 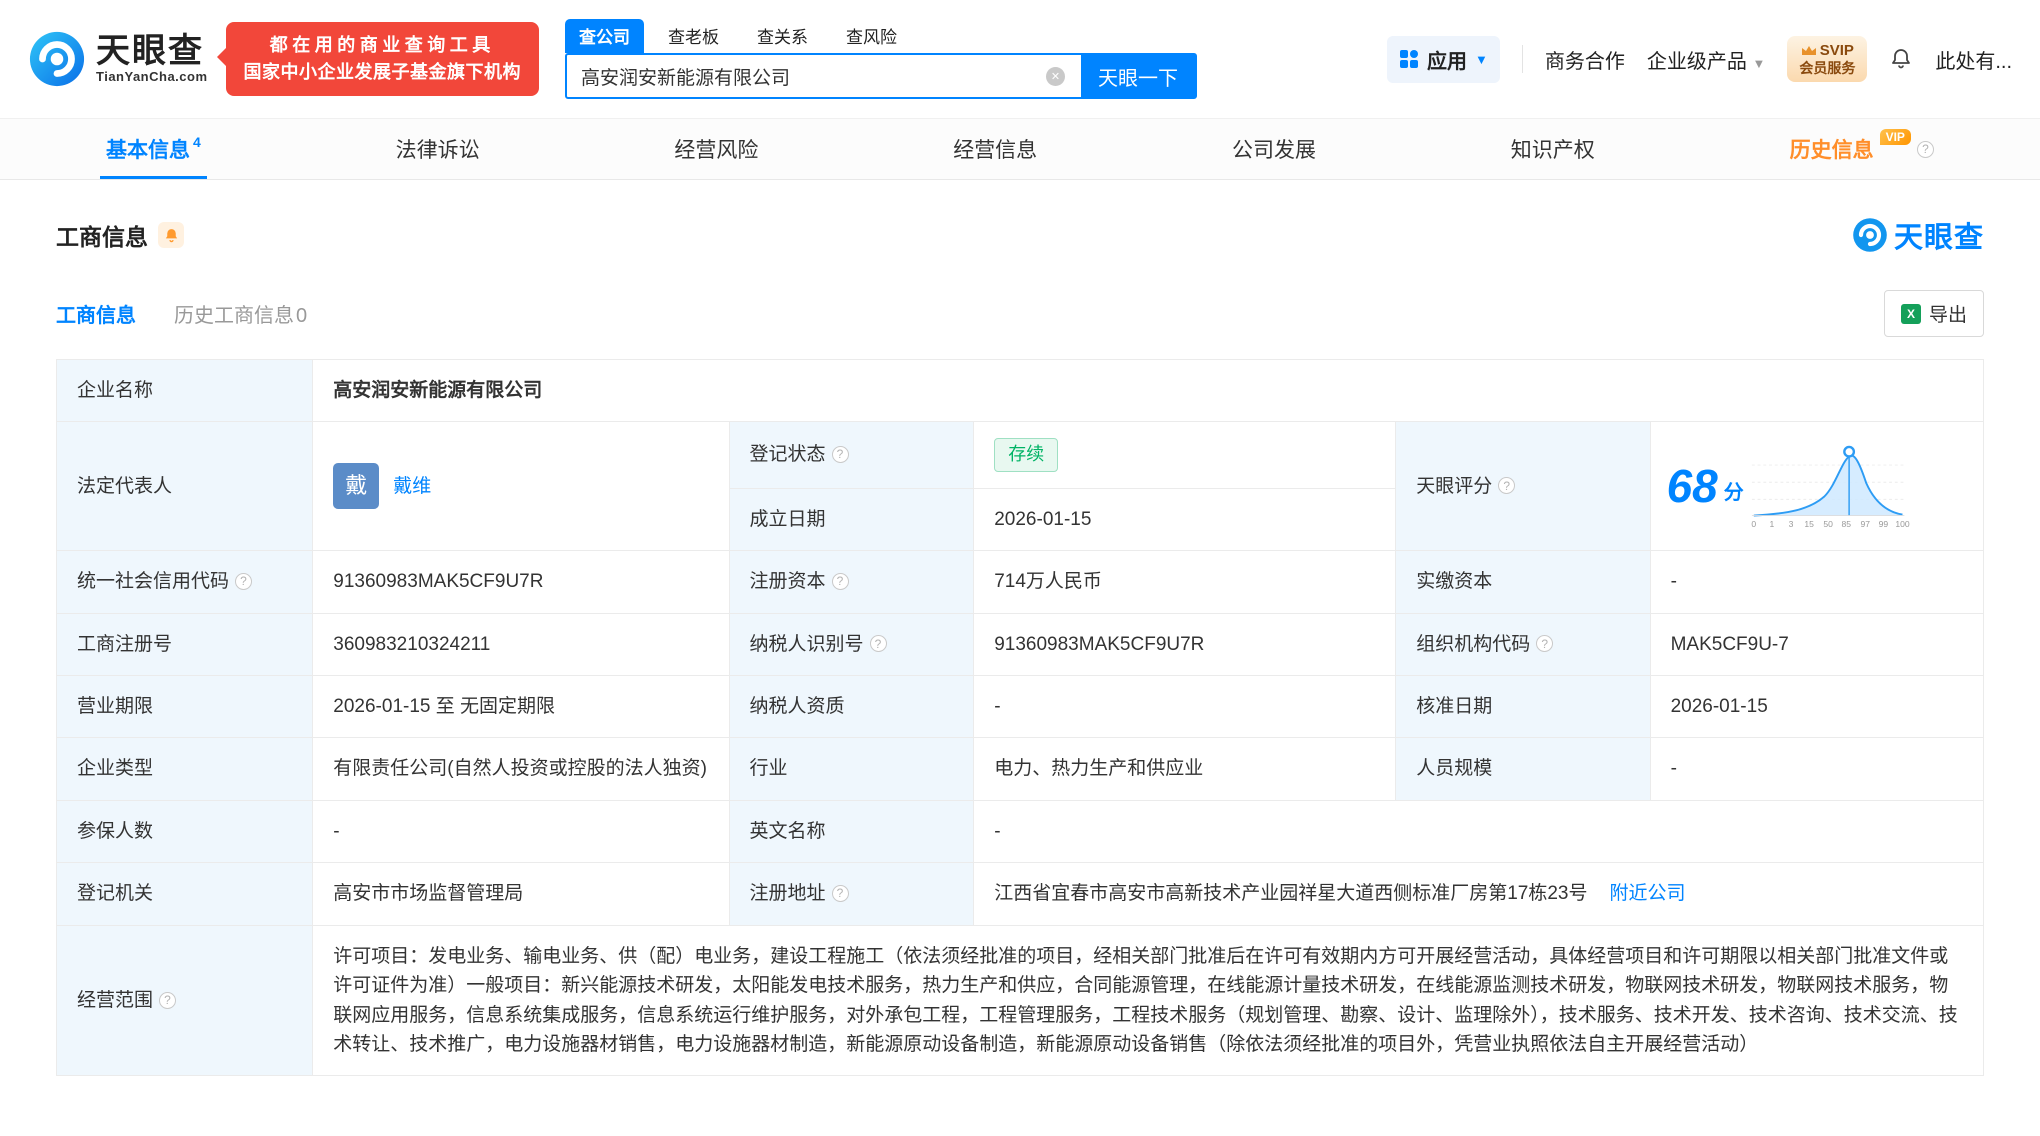 I want to click on axis-tick: 100, so click(x=1902, y=524).